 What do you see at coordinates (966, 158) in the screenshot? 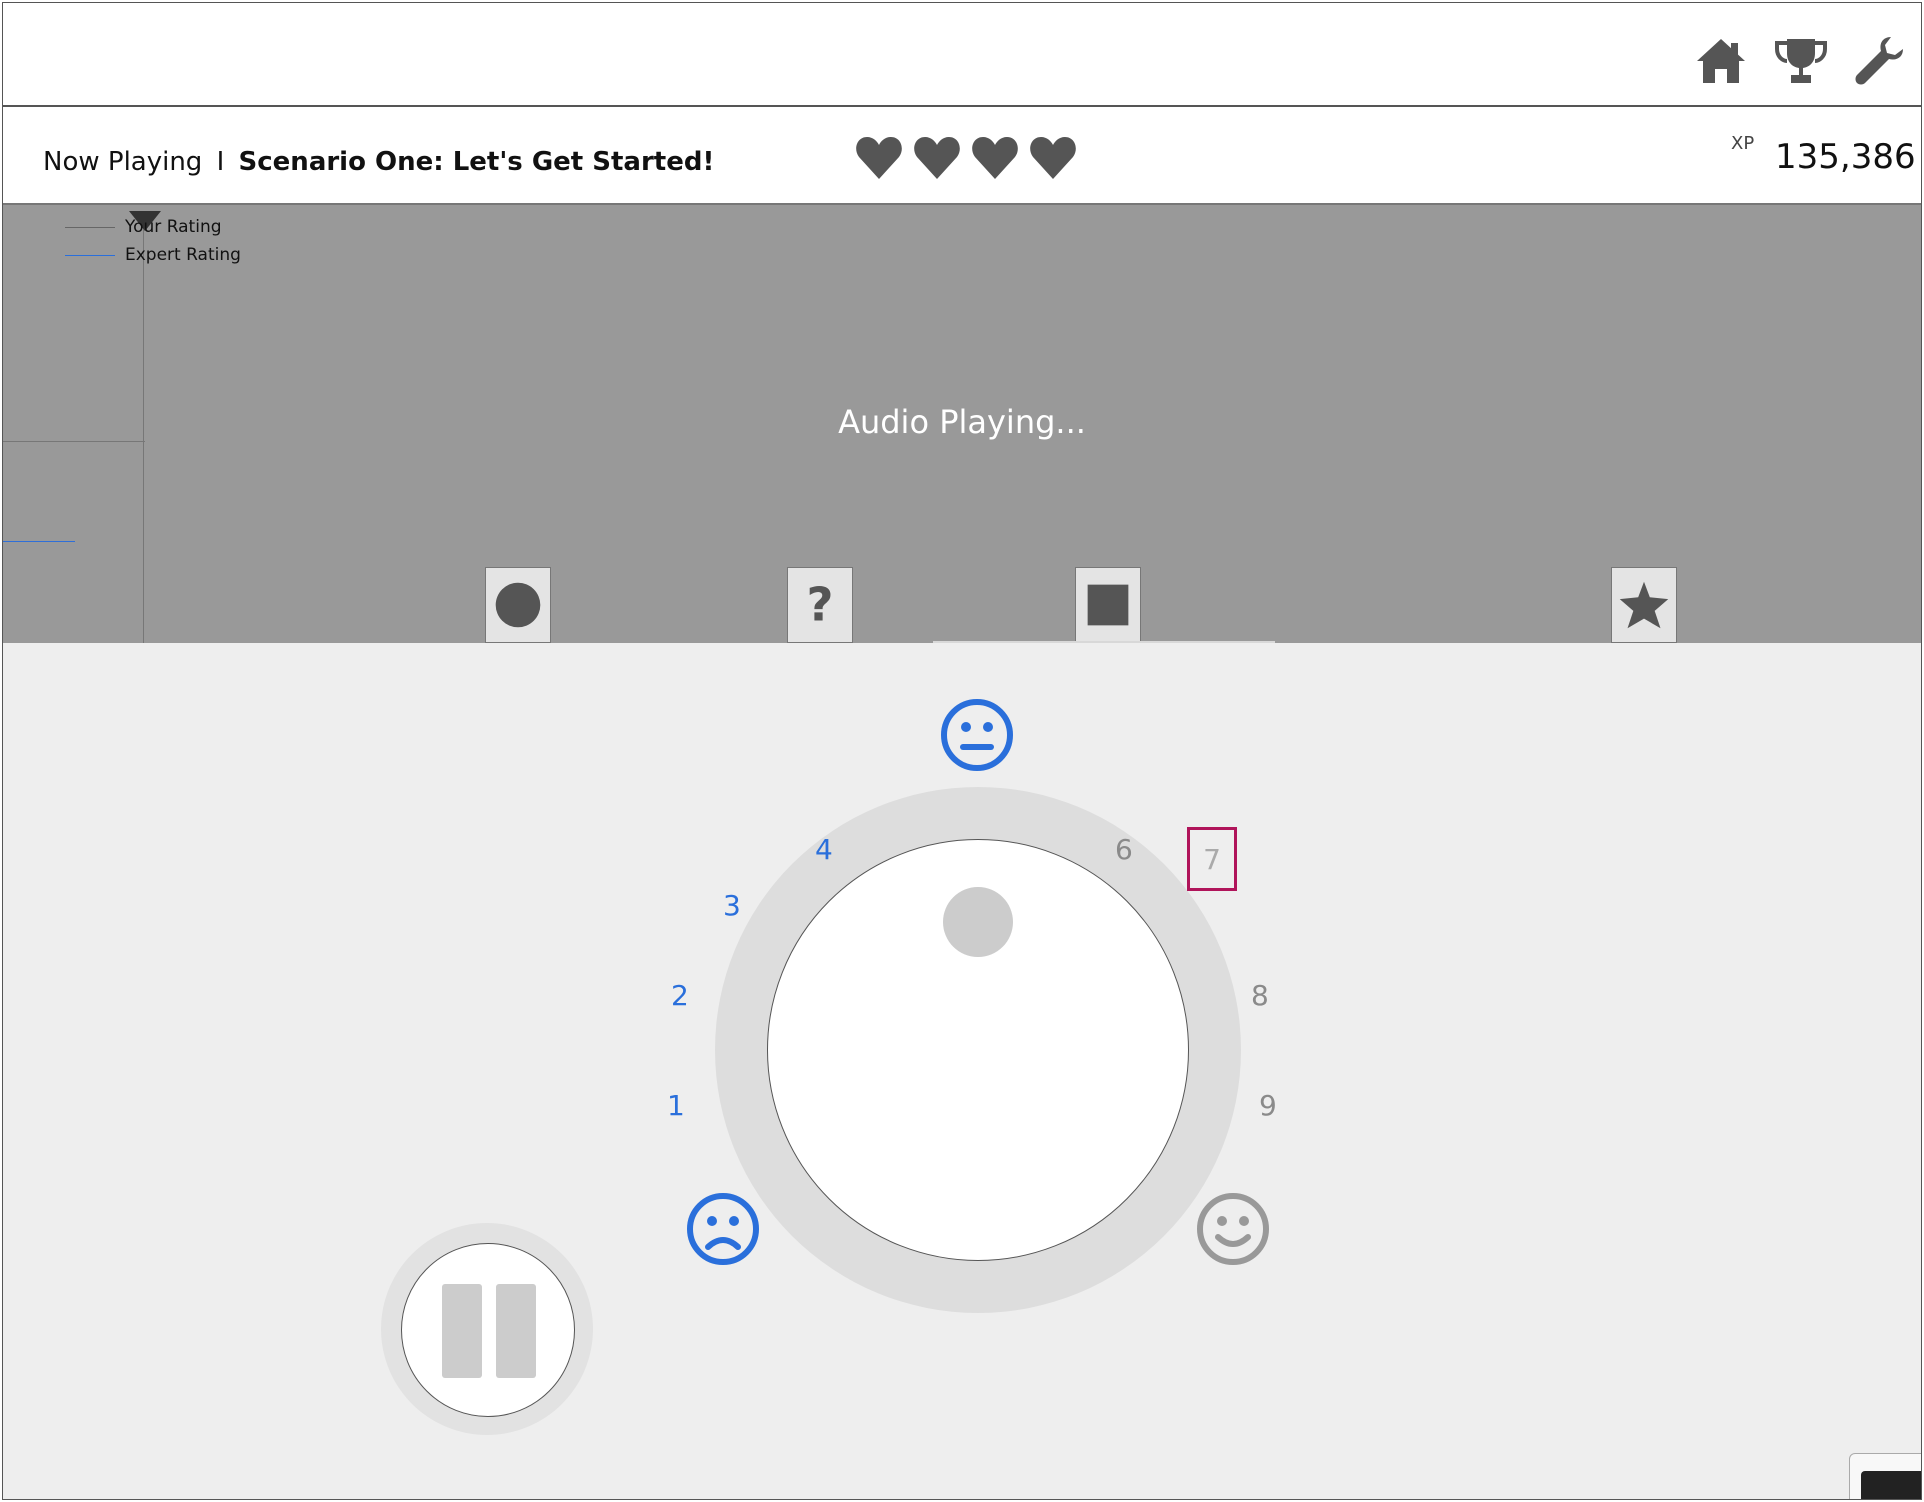
I see `lives-hearts` at bounding box center [966, 158].